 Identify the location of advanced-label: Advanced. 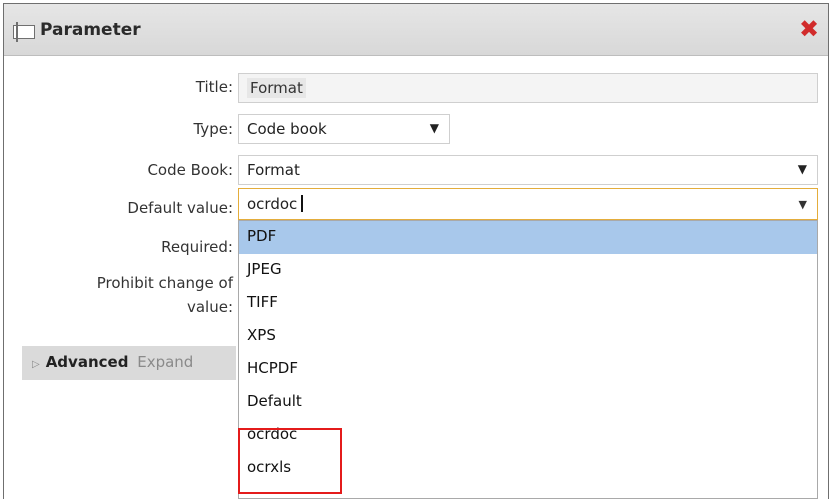
(87, 362).